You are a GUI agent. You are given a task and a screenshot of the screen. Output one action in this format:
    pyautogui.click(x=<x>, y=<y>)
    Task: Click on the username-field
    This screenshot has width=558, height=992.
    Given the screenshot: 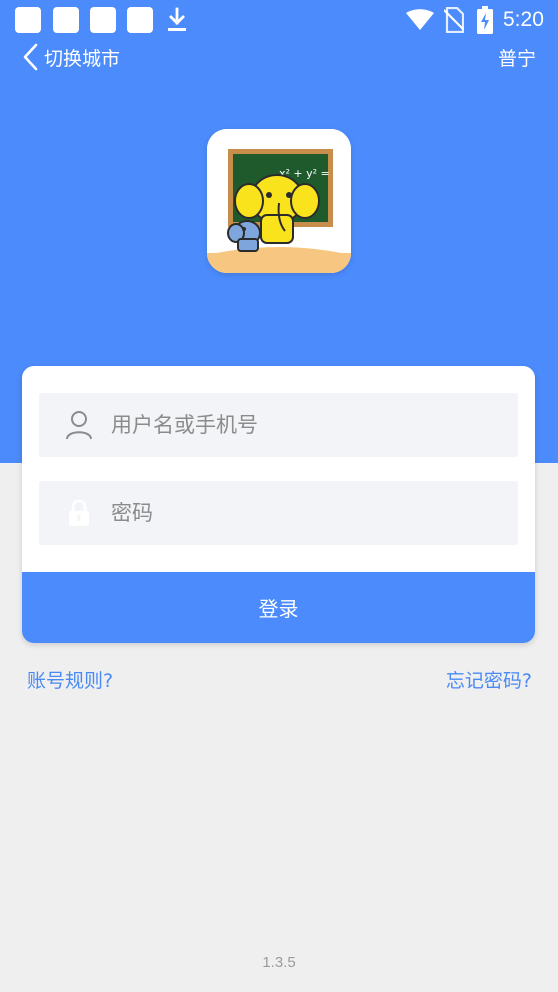 What is the action you would take?
    pyautogui.click(x=278, y=425)
    